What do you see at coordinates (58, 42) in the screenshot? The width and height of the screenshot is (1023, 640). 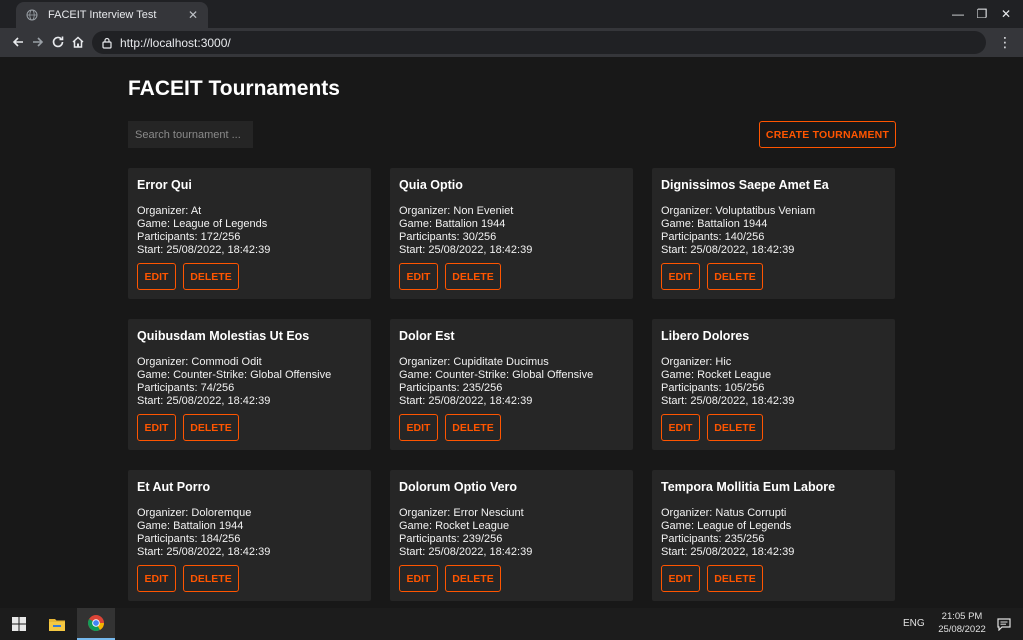 I see `reload-icon` at bounding box center [58, 42].